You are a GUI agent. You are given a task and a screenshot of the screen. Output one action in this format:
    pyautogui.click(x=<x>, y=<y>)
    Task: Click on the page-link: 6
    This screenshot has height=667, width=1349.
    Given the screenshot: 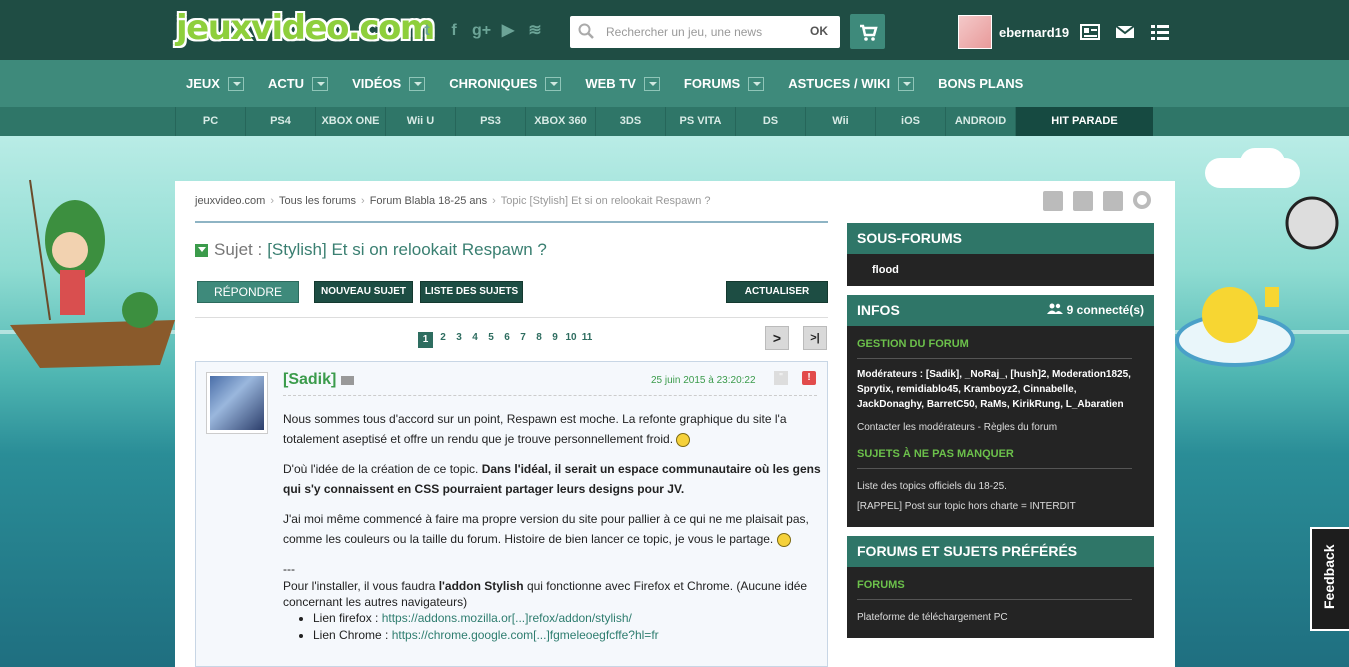 What is the action you would take?
    pyautogui.click(x=507, y=340)
    